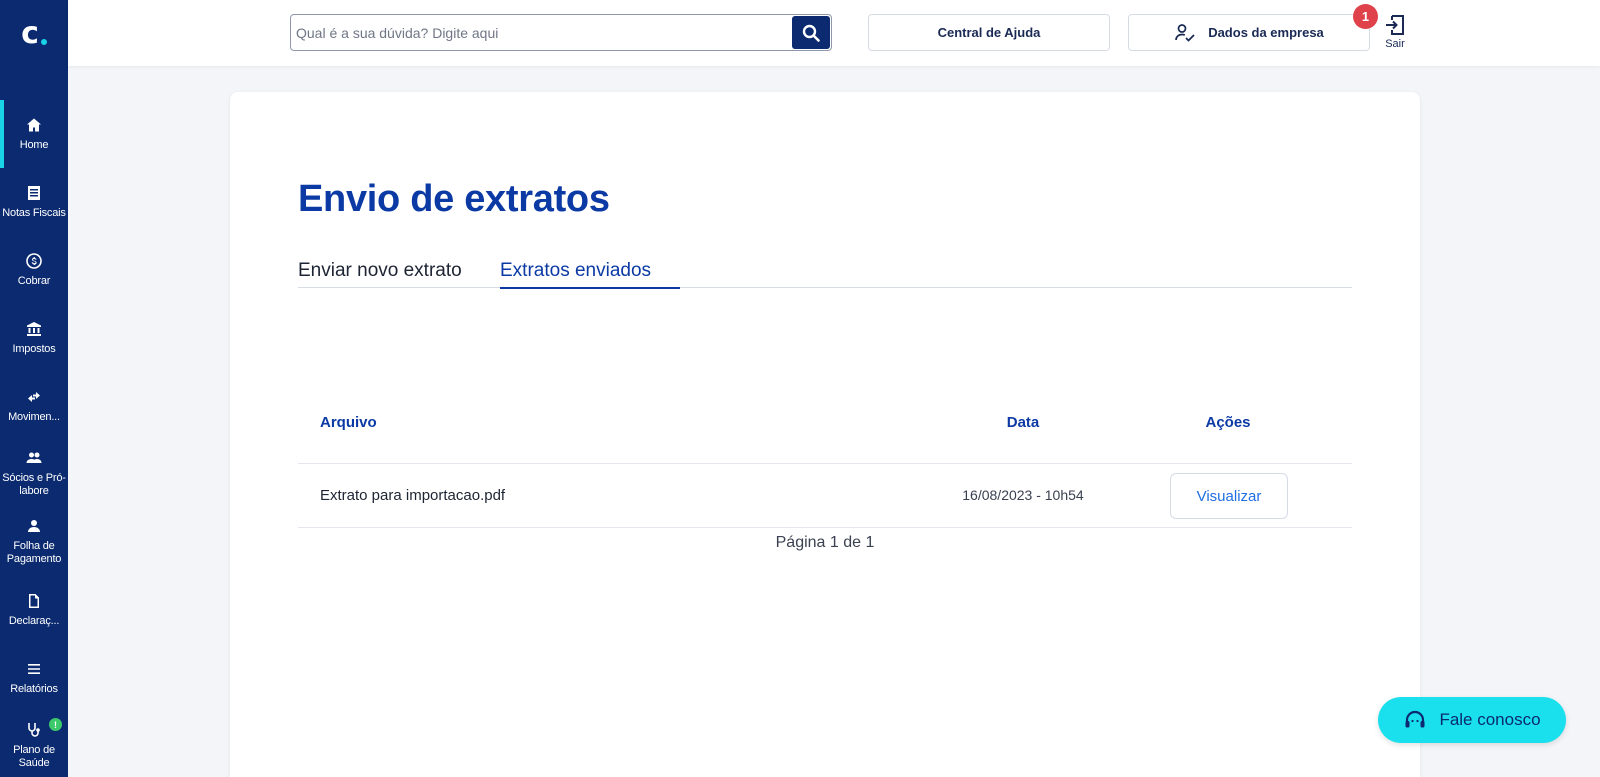 This screenshot has width=1600, height=777. Describe the element at coordinates (825, 274) in the screenshot. I see `tab-bar: Enviar novo extrato Extratos enviados` at that location.